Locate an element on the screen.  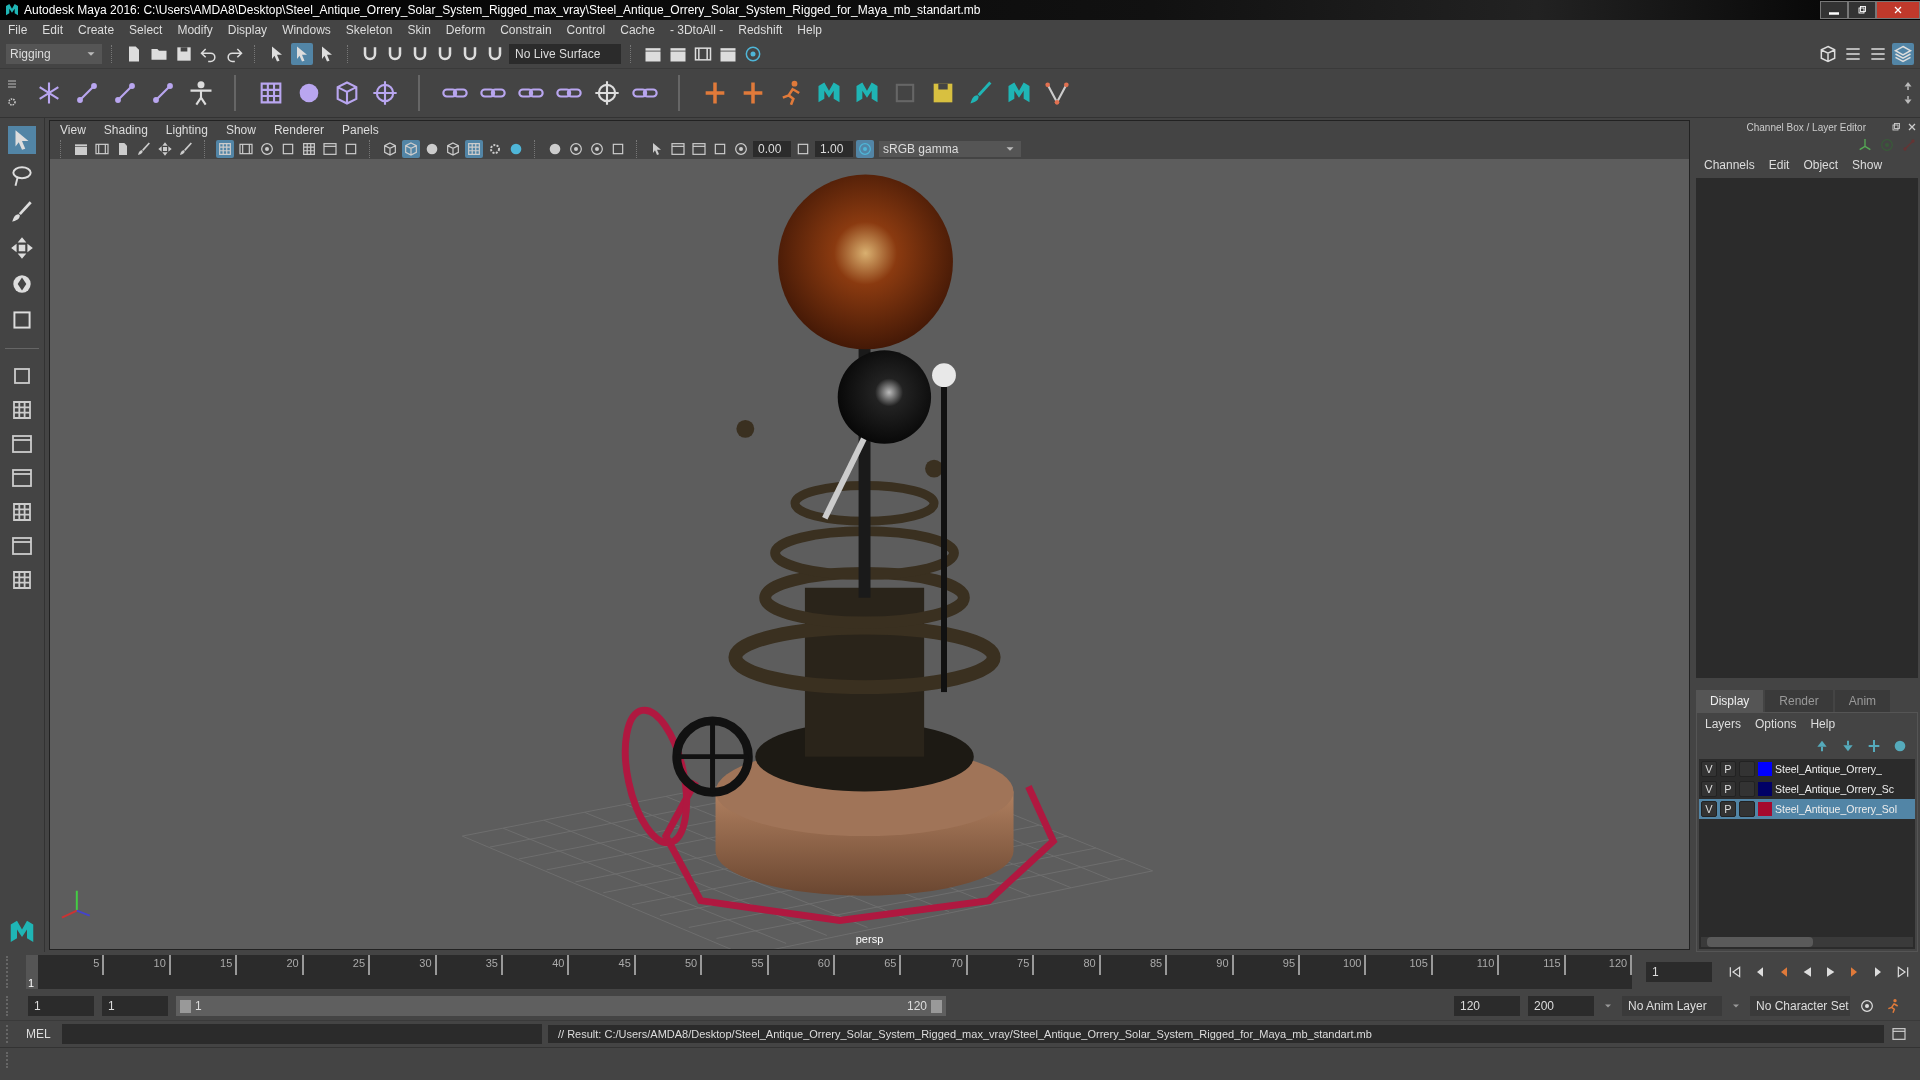
viewport-menu-item: Renderer is located at coordinates (298, 130).